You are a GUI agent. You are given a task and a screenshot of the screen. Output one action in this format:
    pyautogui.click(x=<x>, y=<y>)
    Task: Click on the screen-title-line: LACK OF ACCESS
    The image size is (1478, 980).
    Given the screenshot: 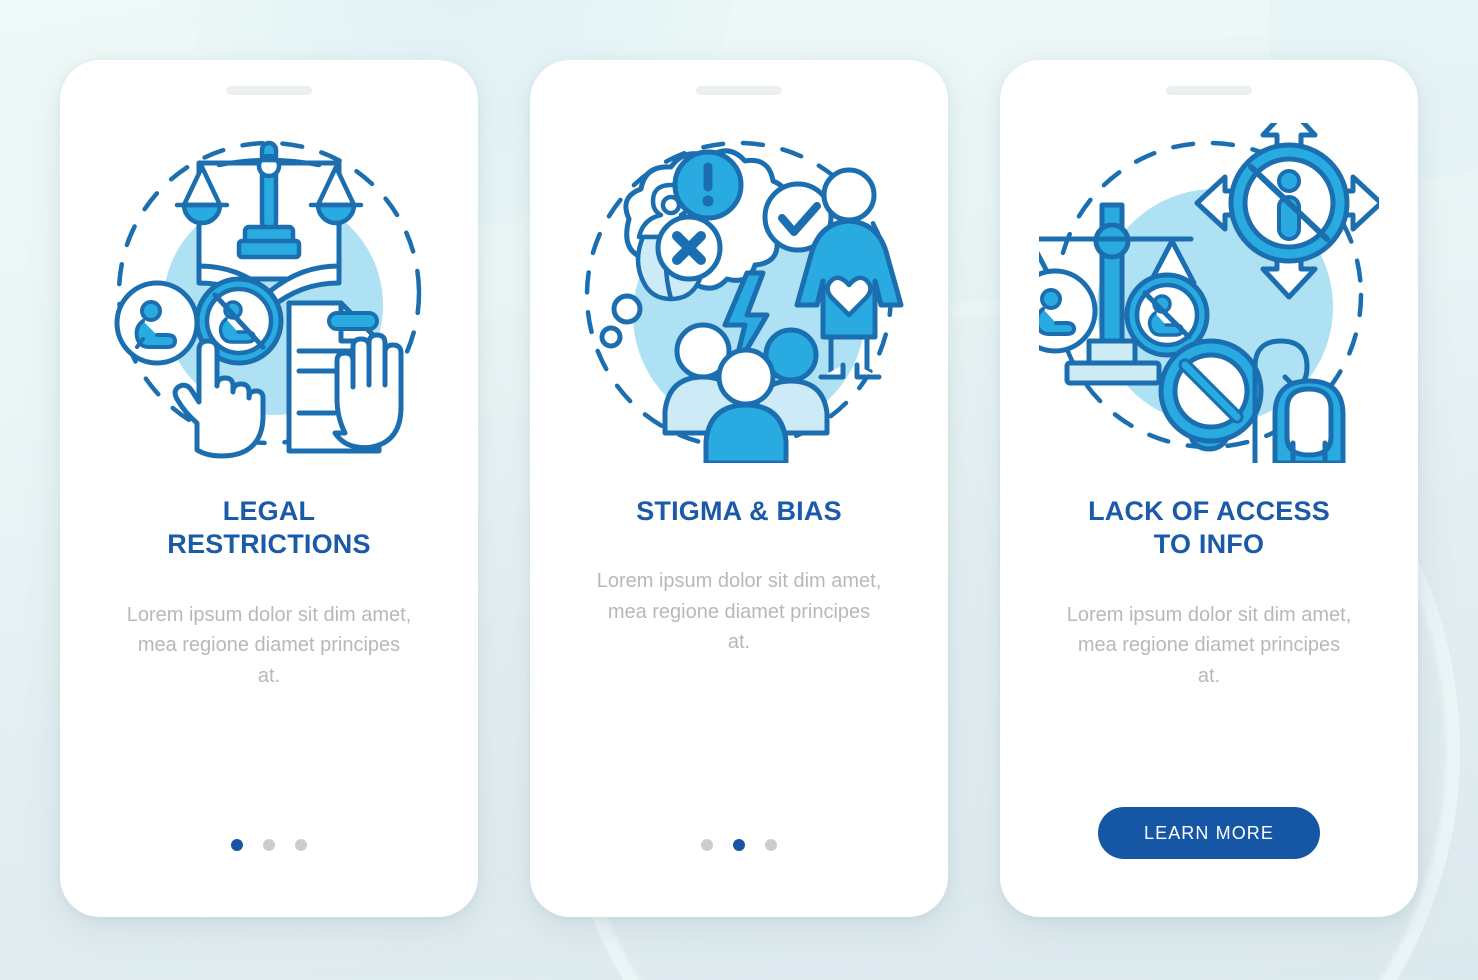 What is the action you would take?
    pyautogui.click(x=1209, y=511)
    